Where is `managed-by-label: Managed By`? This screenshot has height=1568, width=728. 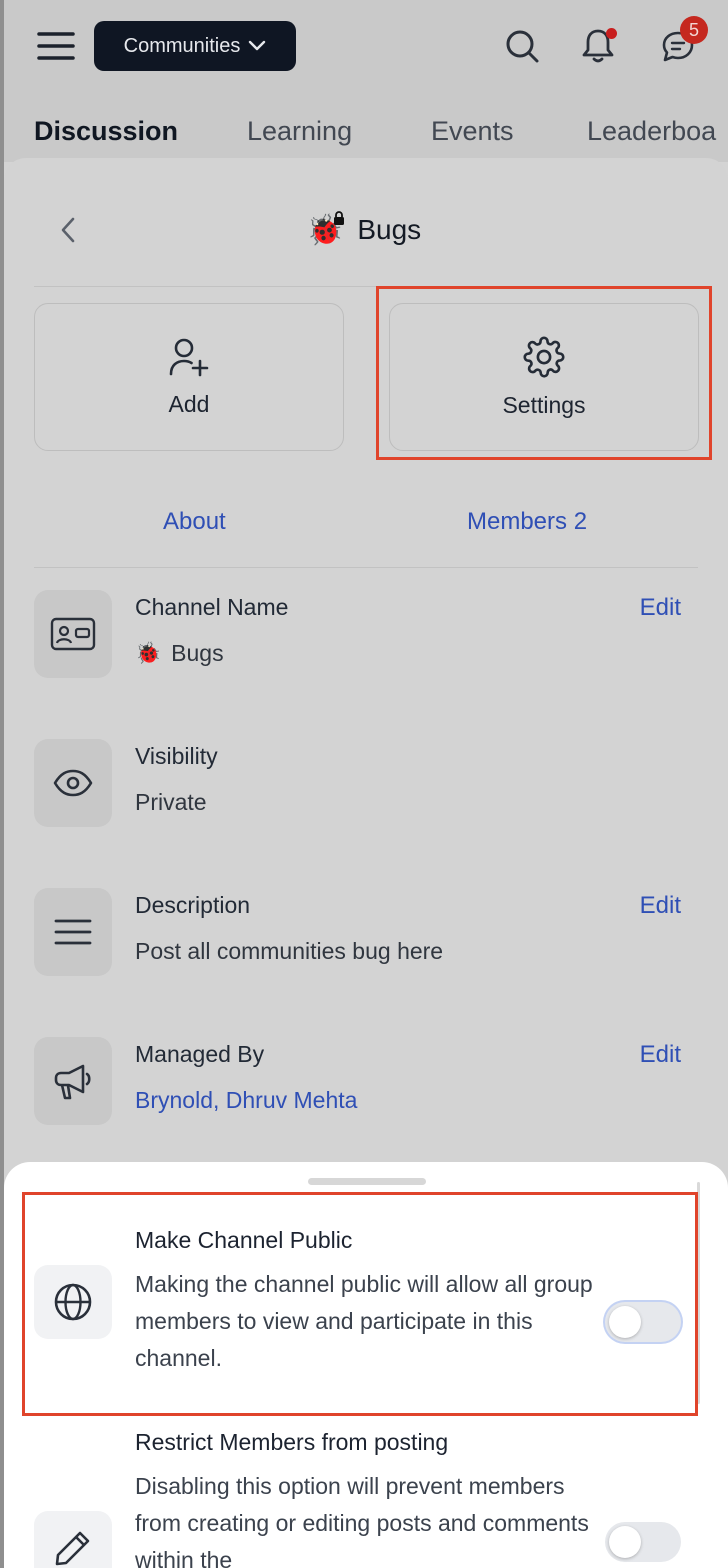 managed-by-label: Managed By is located at coordinates (200, 1054).